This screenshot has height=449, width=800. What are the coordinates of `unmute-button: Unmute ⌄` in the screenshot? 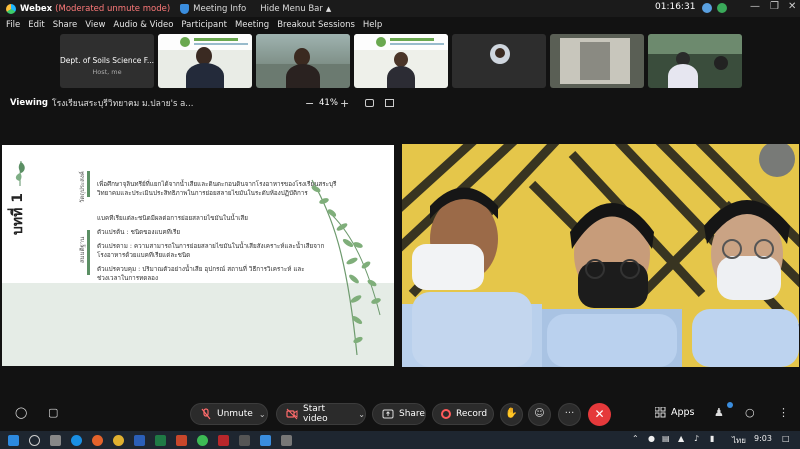 It's located at (229, 414).